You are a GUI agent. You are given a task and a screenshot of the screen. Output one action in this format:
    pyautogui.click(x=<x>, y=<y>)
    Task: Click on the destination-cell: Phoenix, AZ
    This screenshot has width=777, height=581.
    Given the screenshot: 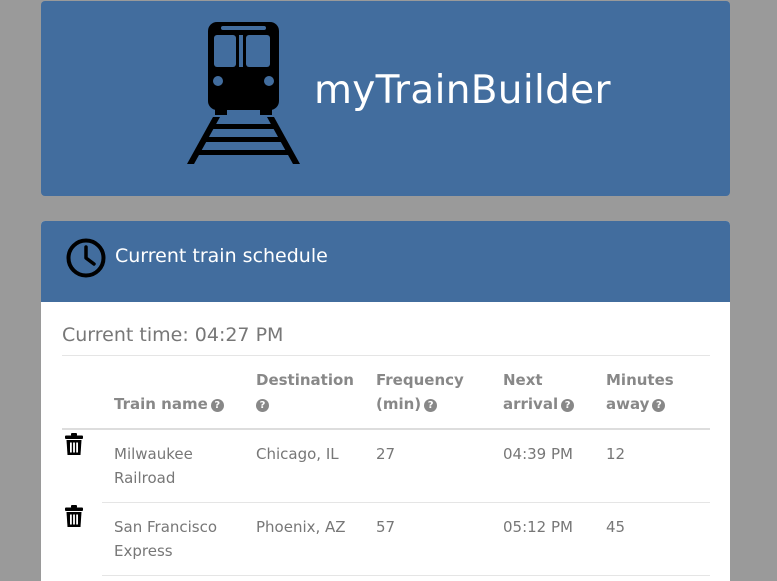 What is the action you would take?
    pyautogui.click(x=301, y=527)
    